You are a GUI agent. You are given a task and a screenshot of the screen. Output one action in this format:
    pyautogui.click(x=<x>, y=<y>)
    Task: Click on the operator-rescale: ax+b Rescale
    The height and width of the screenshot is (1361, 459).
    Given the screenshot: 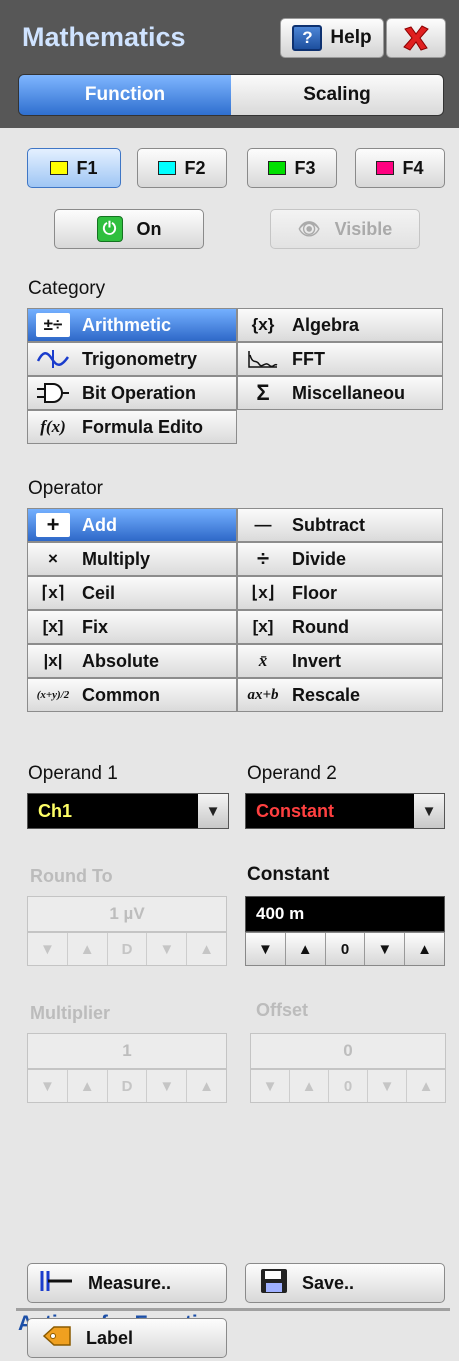 What is the action you would take?
    pyautogui.click(x=340, y=695)
    